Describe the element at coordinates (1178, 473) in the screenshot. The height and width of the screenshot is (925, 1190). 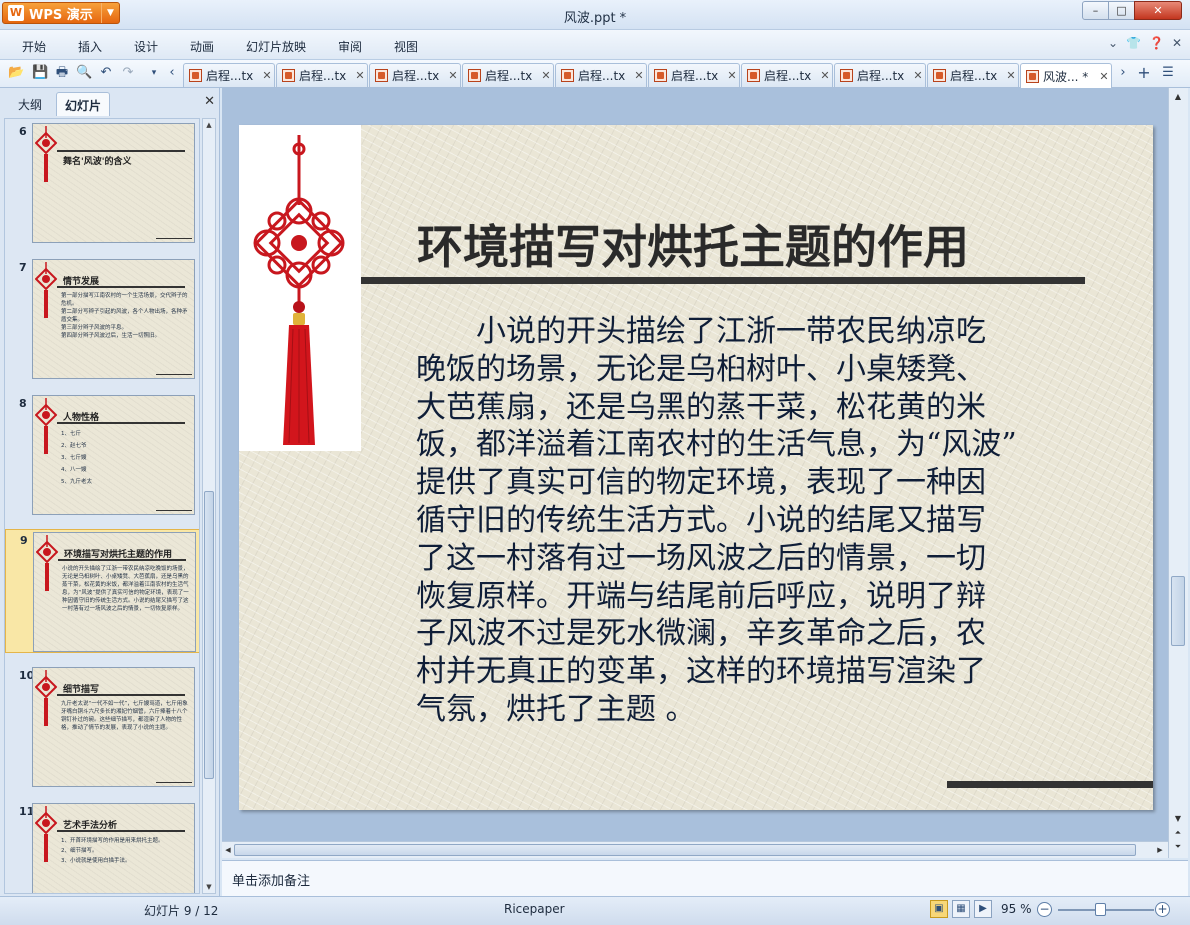
I see `editor-vertical-scrollbar: ▲ ▼ ⏶ ⏷` at that location.